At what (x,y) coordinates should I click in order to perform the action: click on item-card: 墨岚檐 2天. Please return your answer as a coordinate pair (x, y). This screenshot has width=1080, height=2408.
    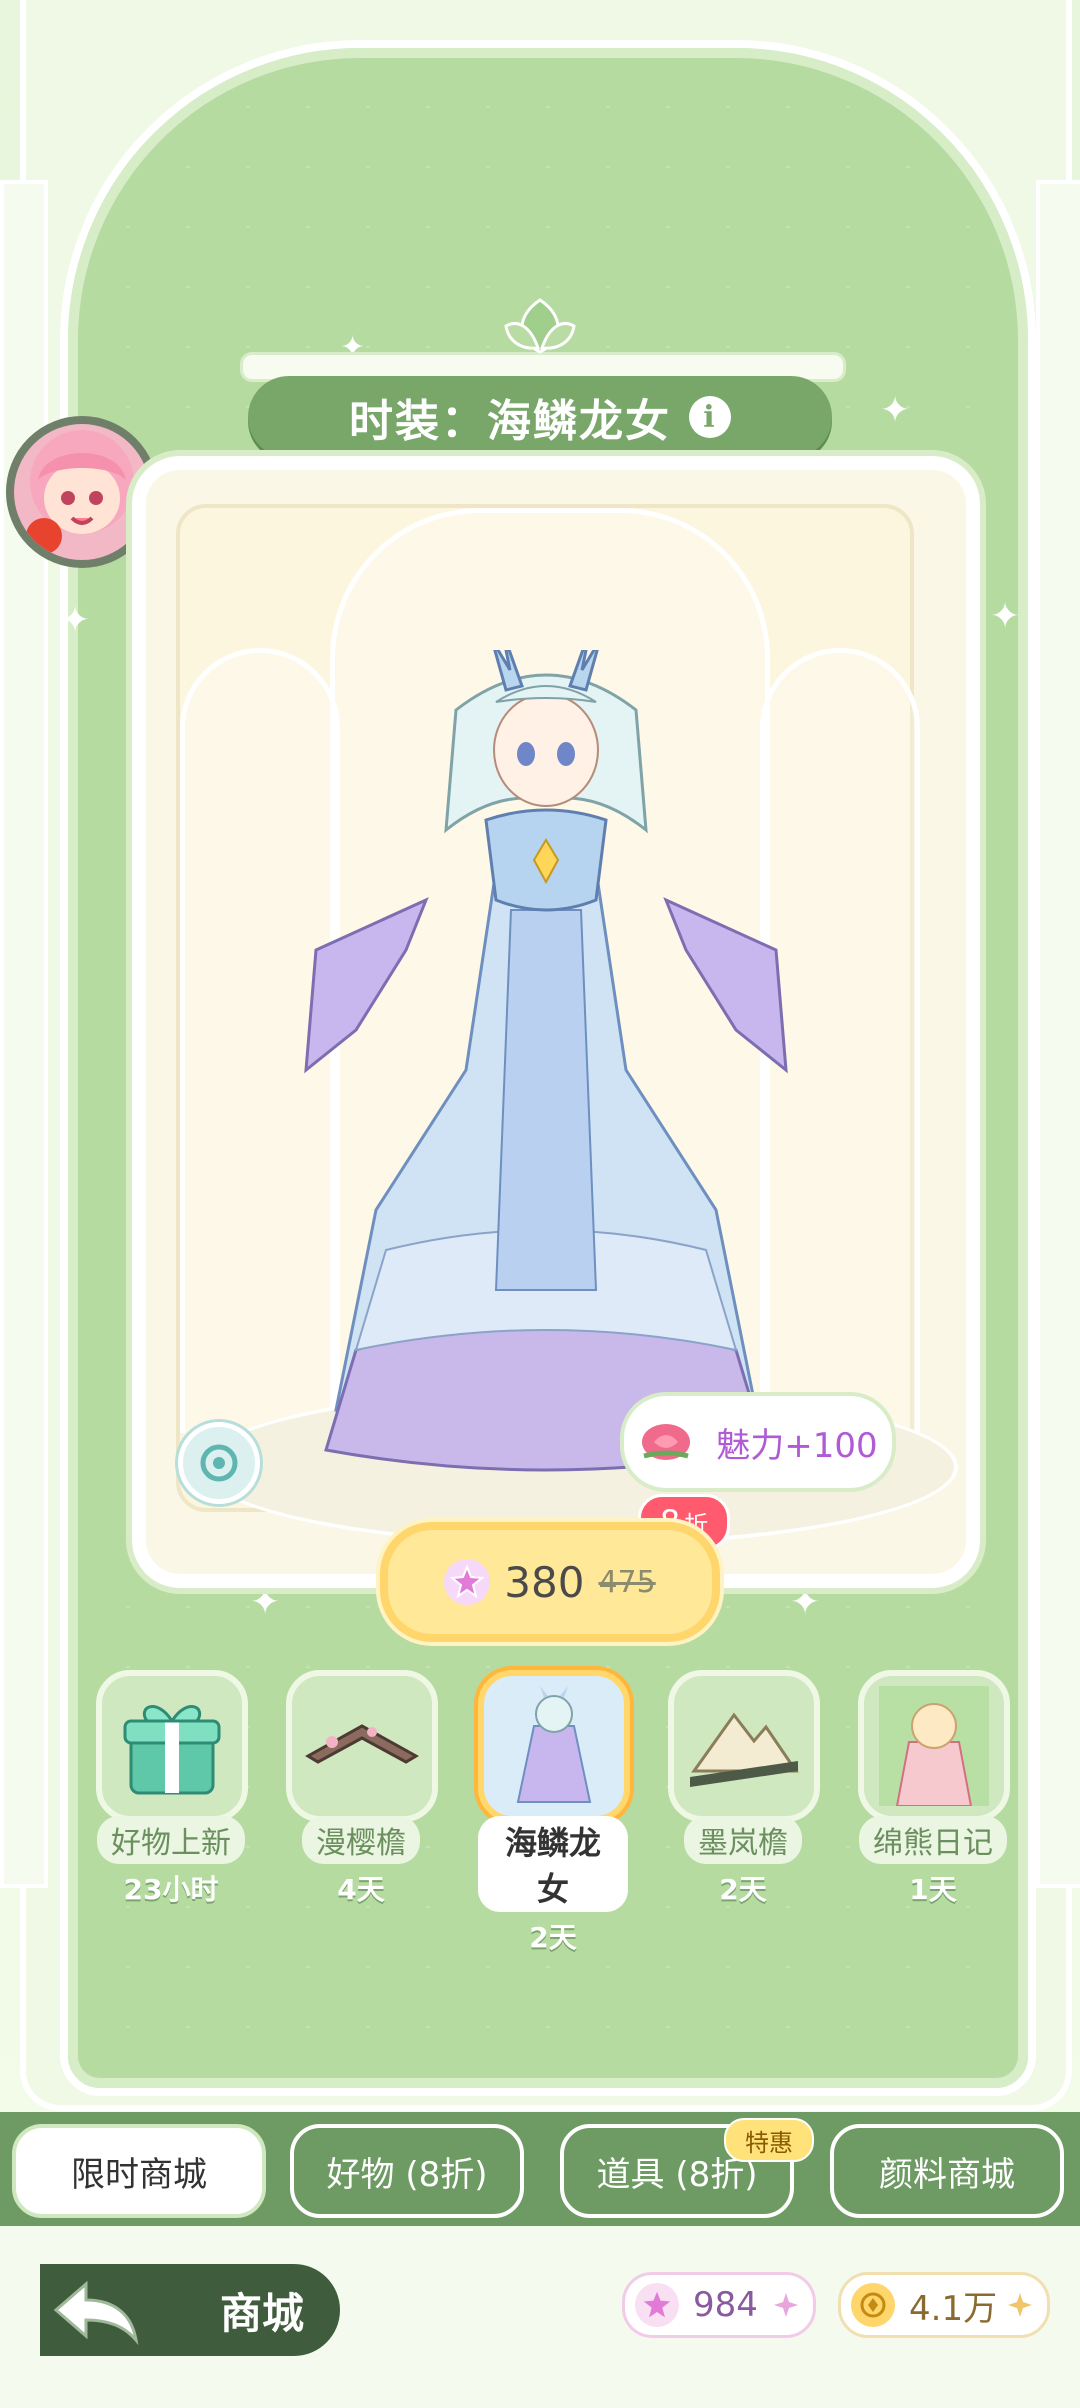
    Looking at the image, I should click on (744, 1789).